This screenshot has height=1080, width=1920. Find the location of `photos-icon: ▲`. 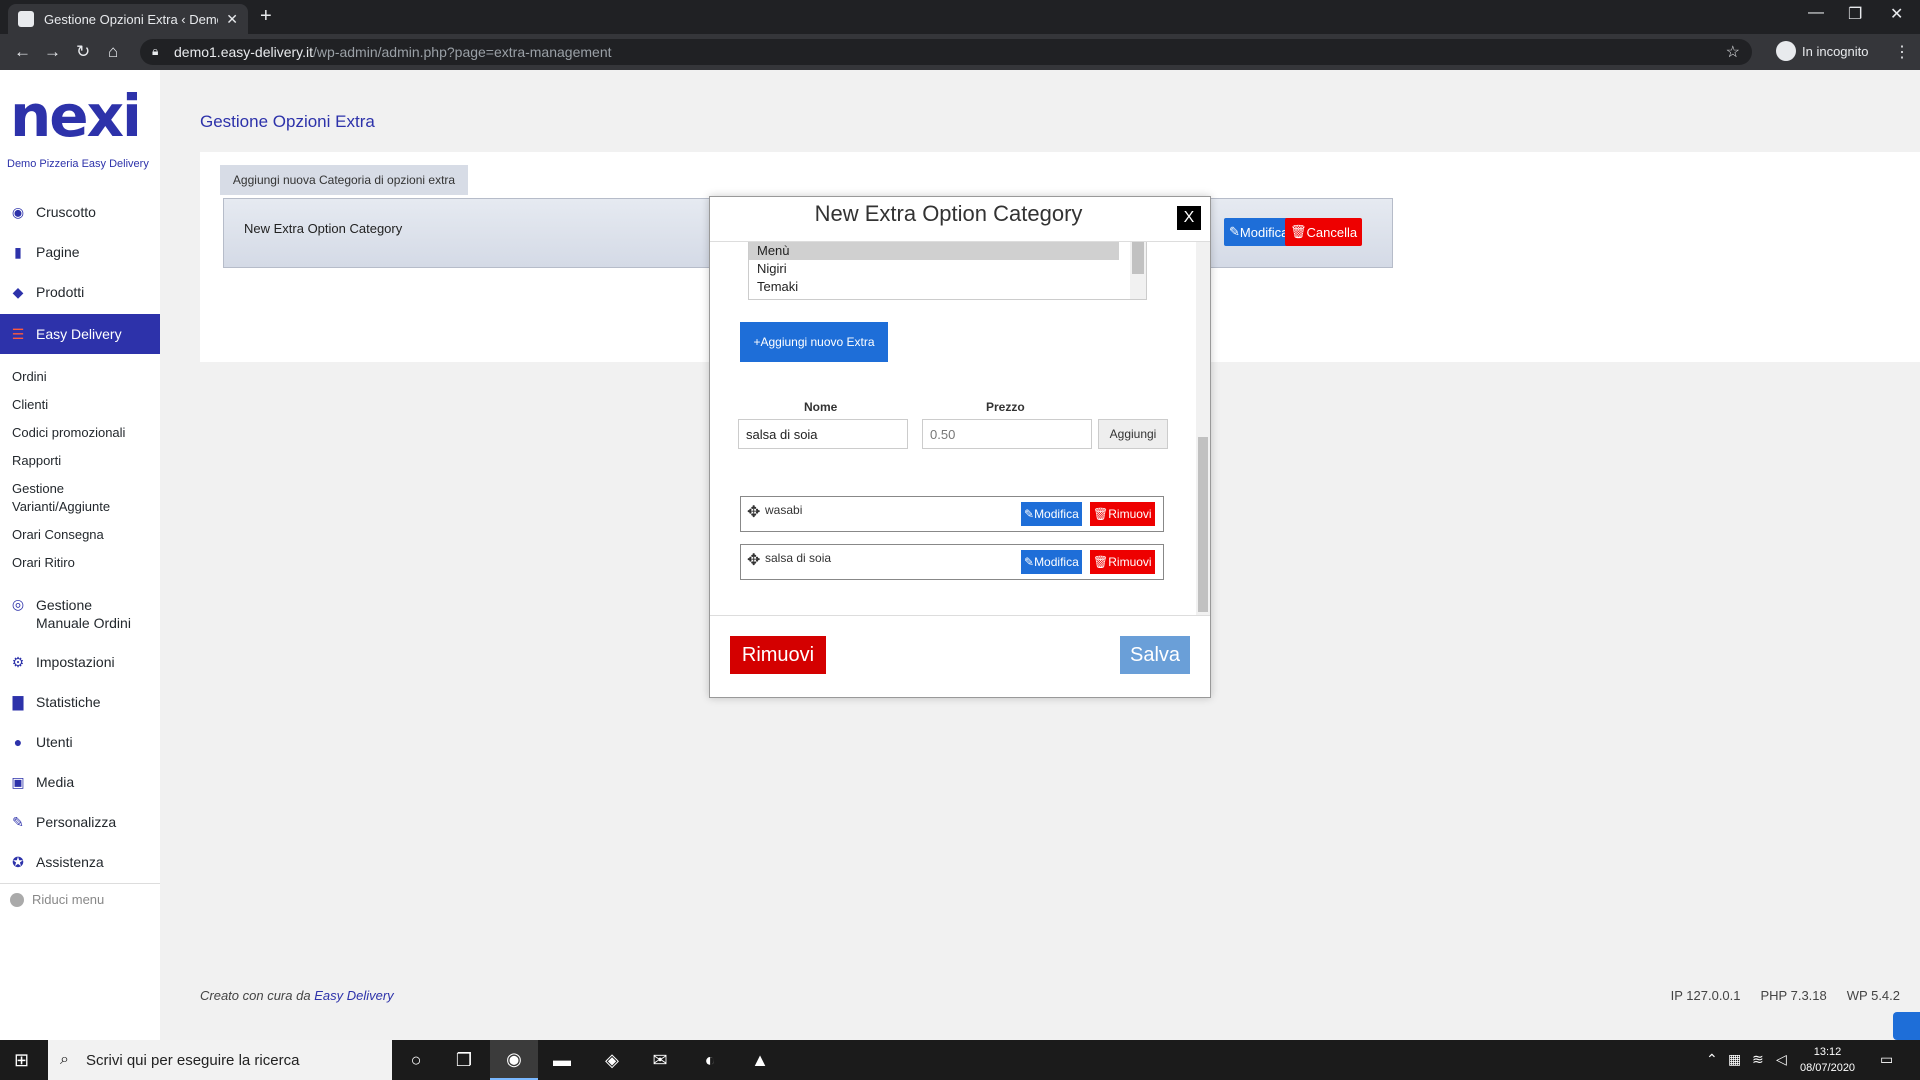

photos-icon: ▲ is located at coordinates (760, 1060).